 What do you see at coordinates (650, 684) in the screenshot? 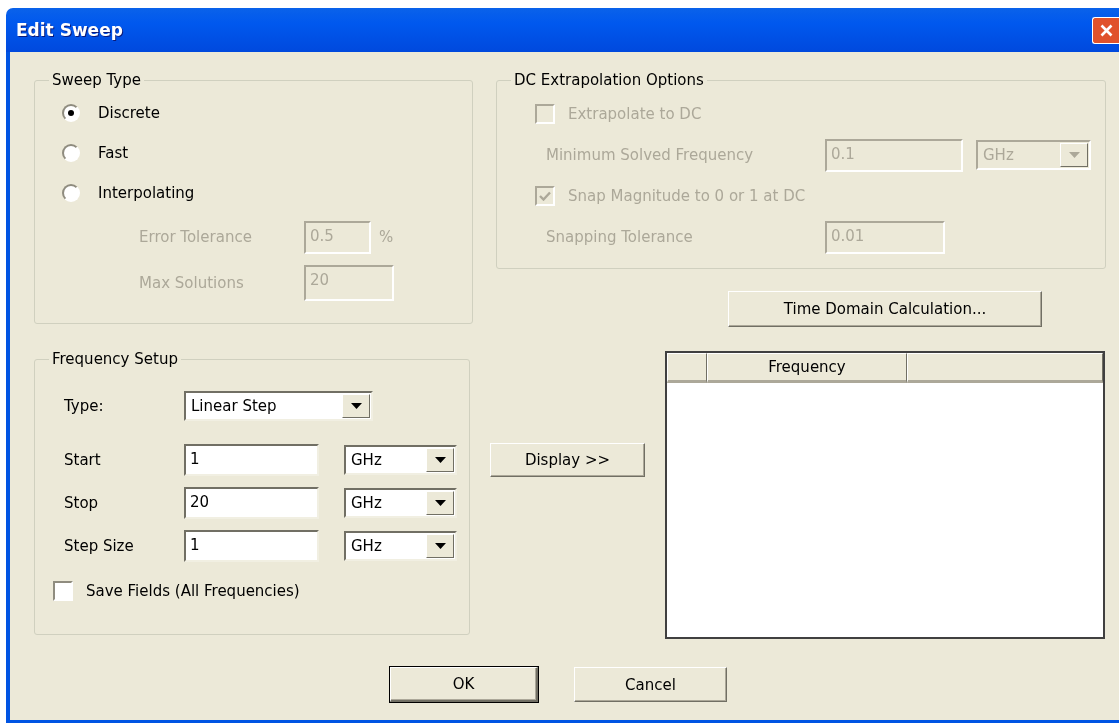
I see `cancel-button: Cancel` at bounding box center [650, 684].